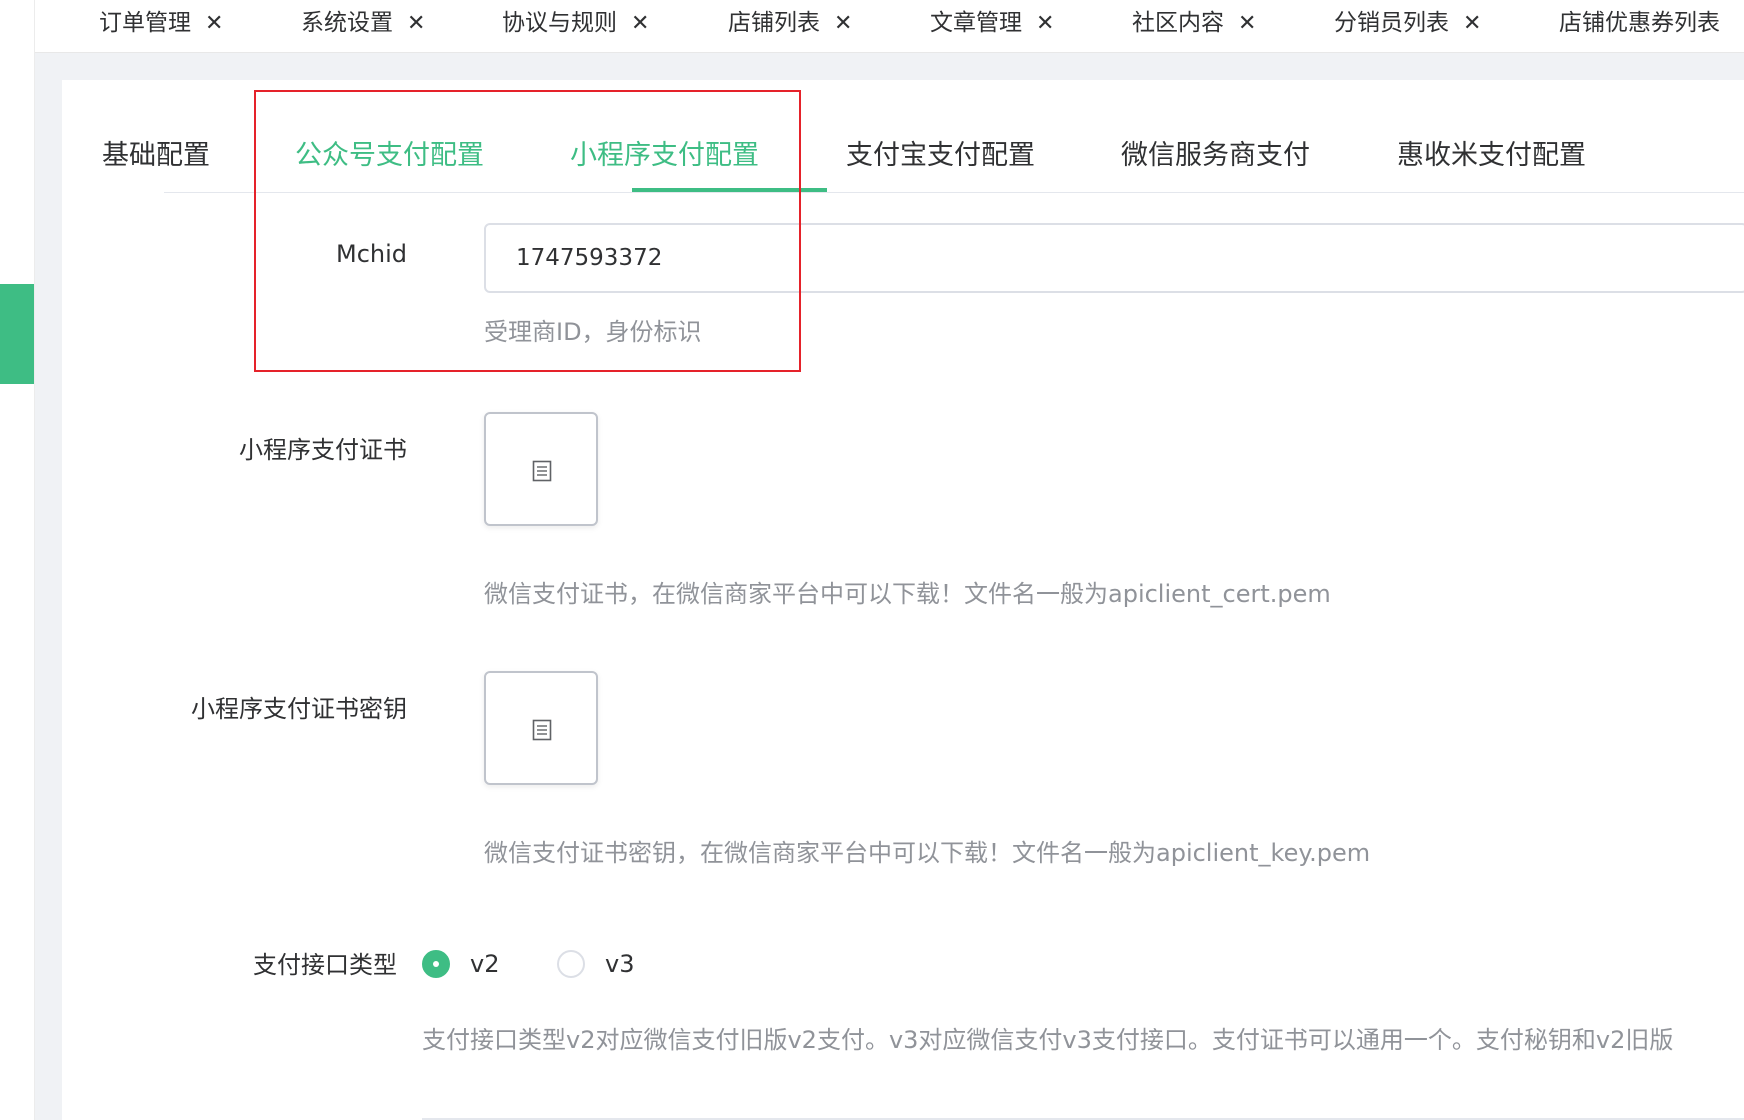  What do you see at coordinates (436, 964) in the screenshot?
I see `radio-v2` at bounding box center [436, 964].